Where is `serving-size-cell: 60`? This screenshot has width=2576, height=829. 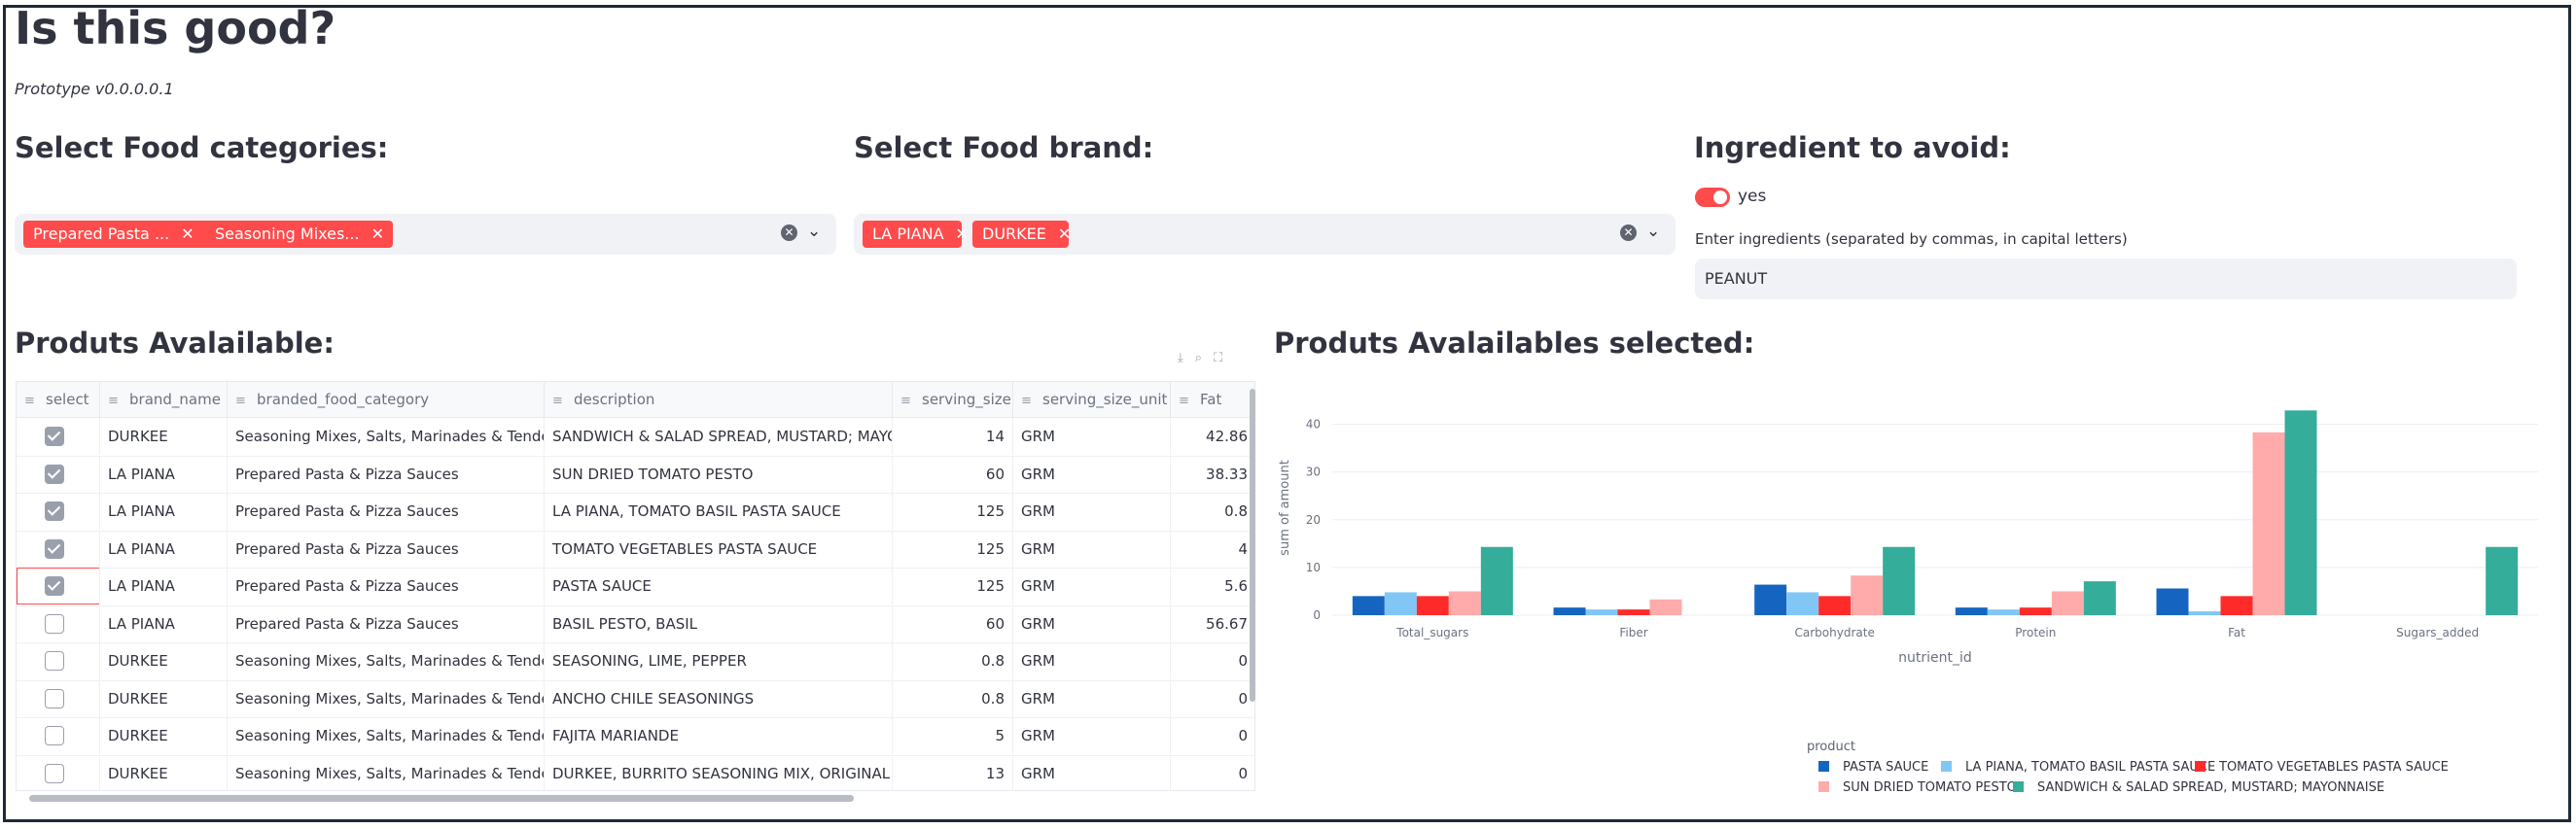 serving-size-cell: 60 is located at coordinates (953, 474).